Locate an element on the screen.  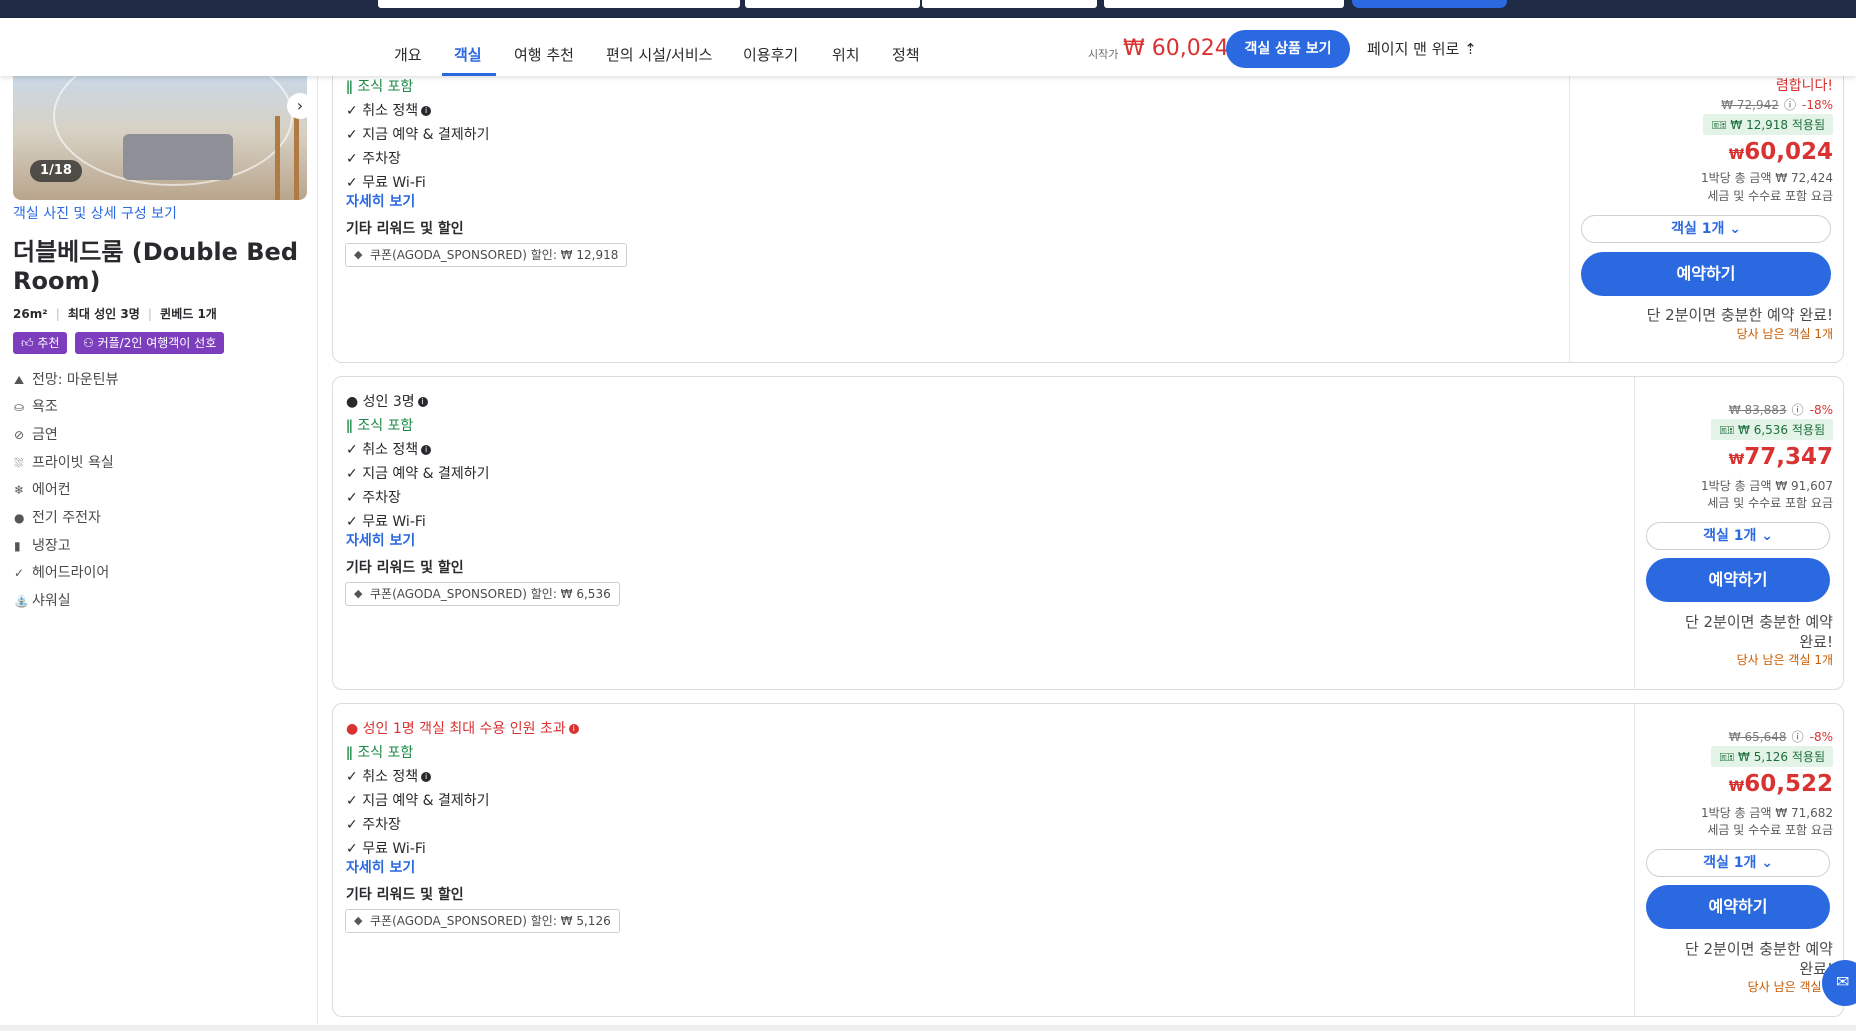
checkout-field is located at coordinates (1009, 4).